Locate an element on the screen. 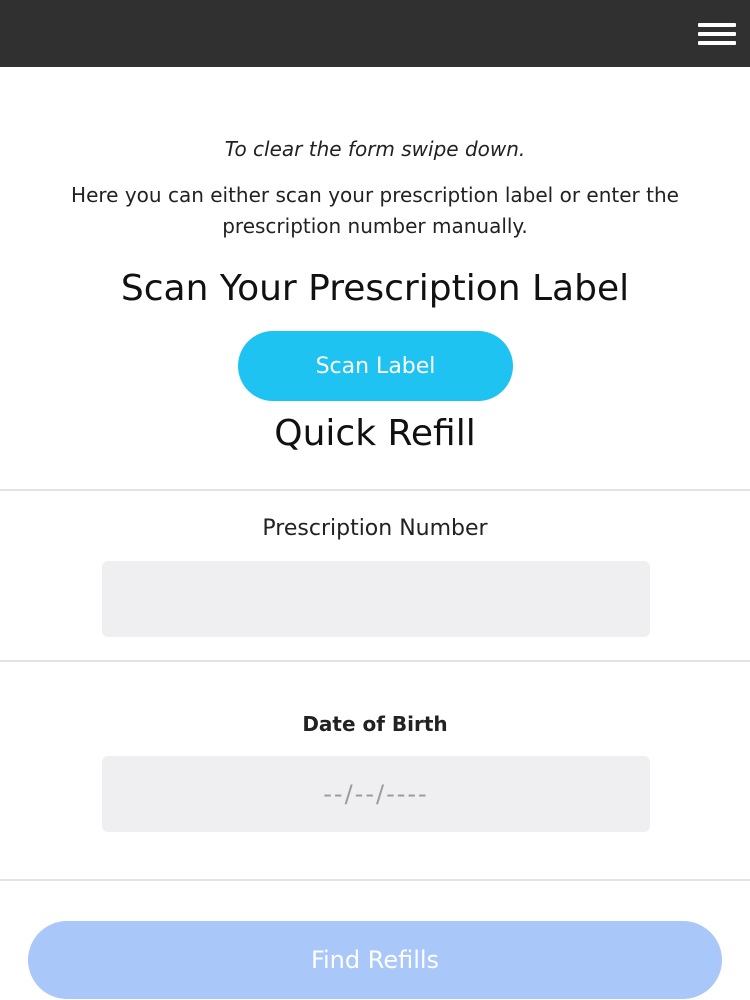 This screenshot has width=750, height=1000. find-refills-button: Find Refills is located at coordinates (375, 960).